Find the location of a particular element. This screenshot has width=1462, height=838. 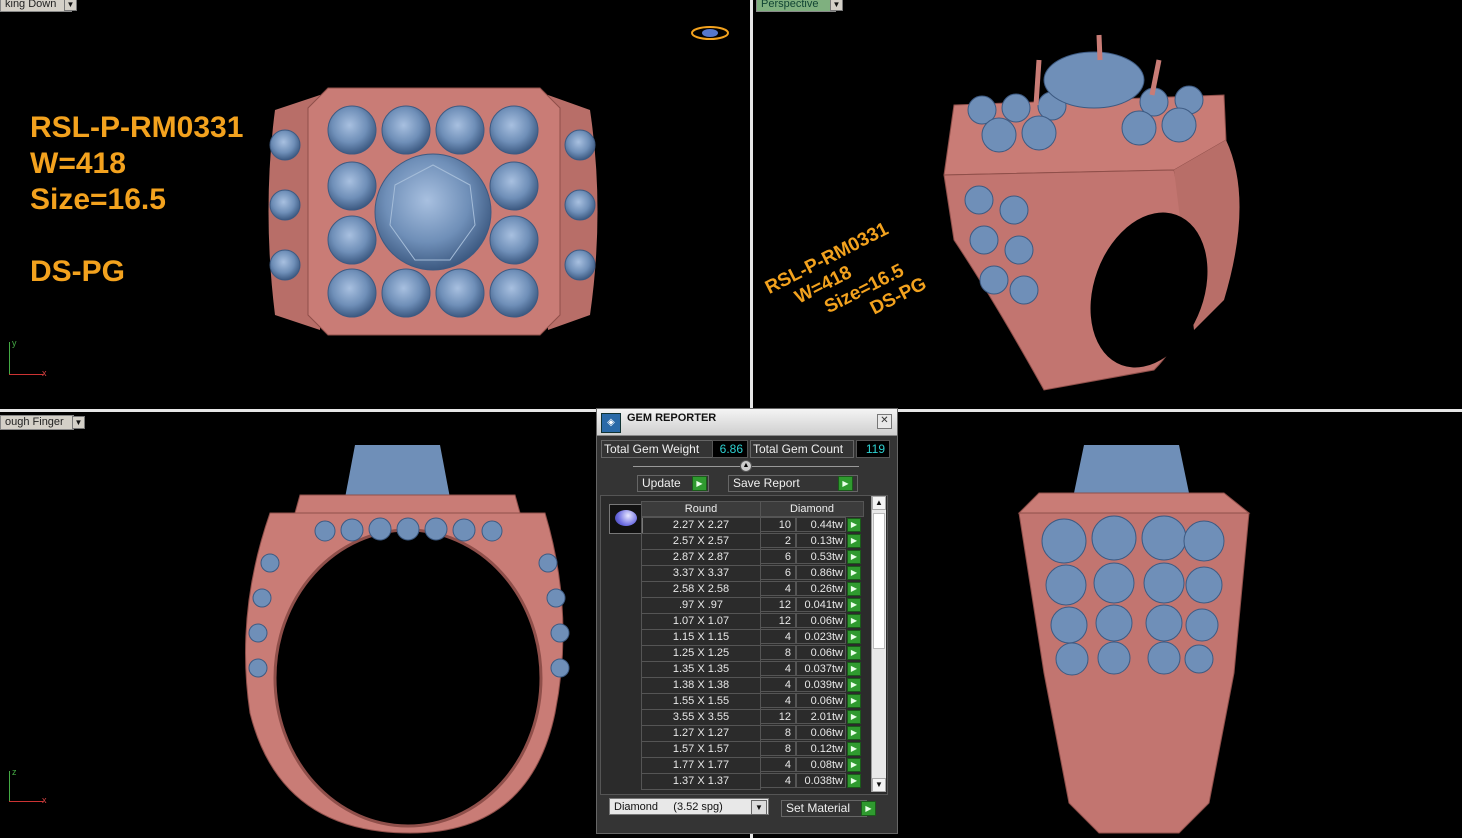

gem-list-scrollbar: ▲ ▼ is located at coordinates (878, 644).